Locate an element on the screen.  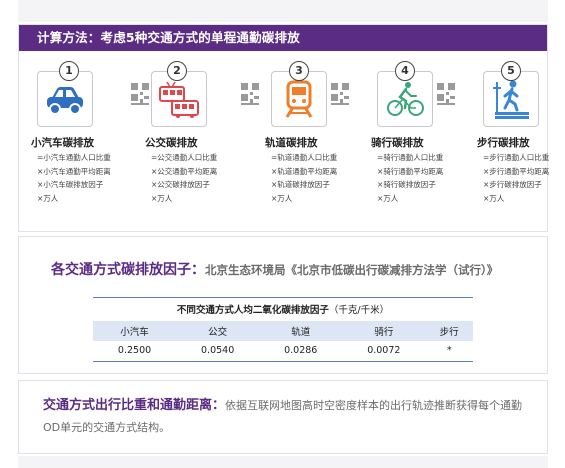
formula-line: ×轨道通勤平均距离 is located at coordinates (304, 171).